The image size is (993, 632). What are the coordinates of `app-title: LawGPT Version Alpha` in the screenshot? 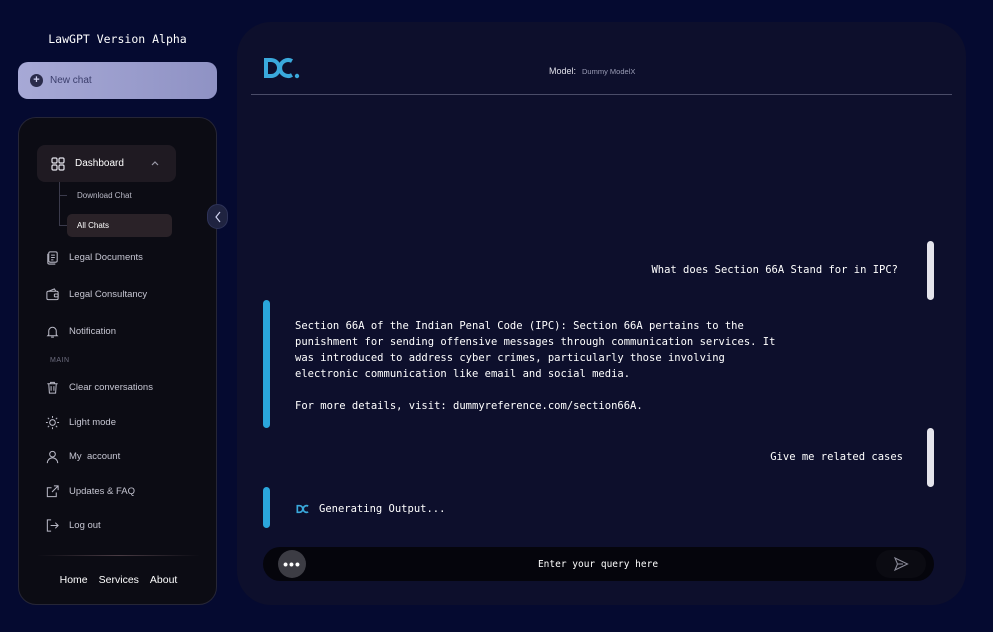 It's located at (117, 39).